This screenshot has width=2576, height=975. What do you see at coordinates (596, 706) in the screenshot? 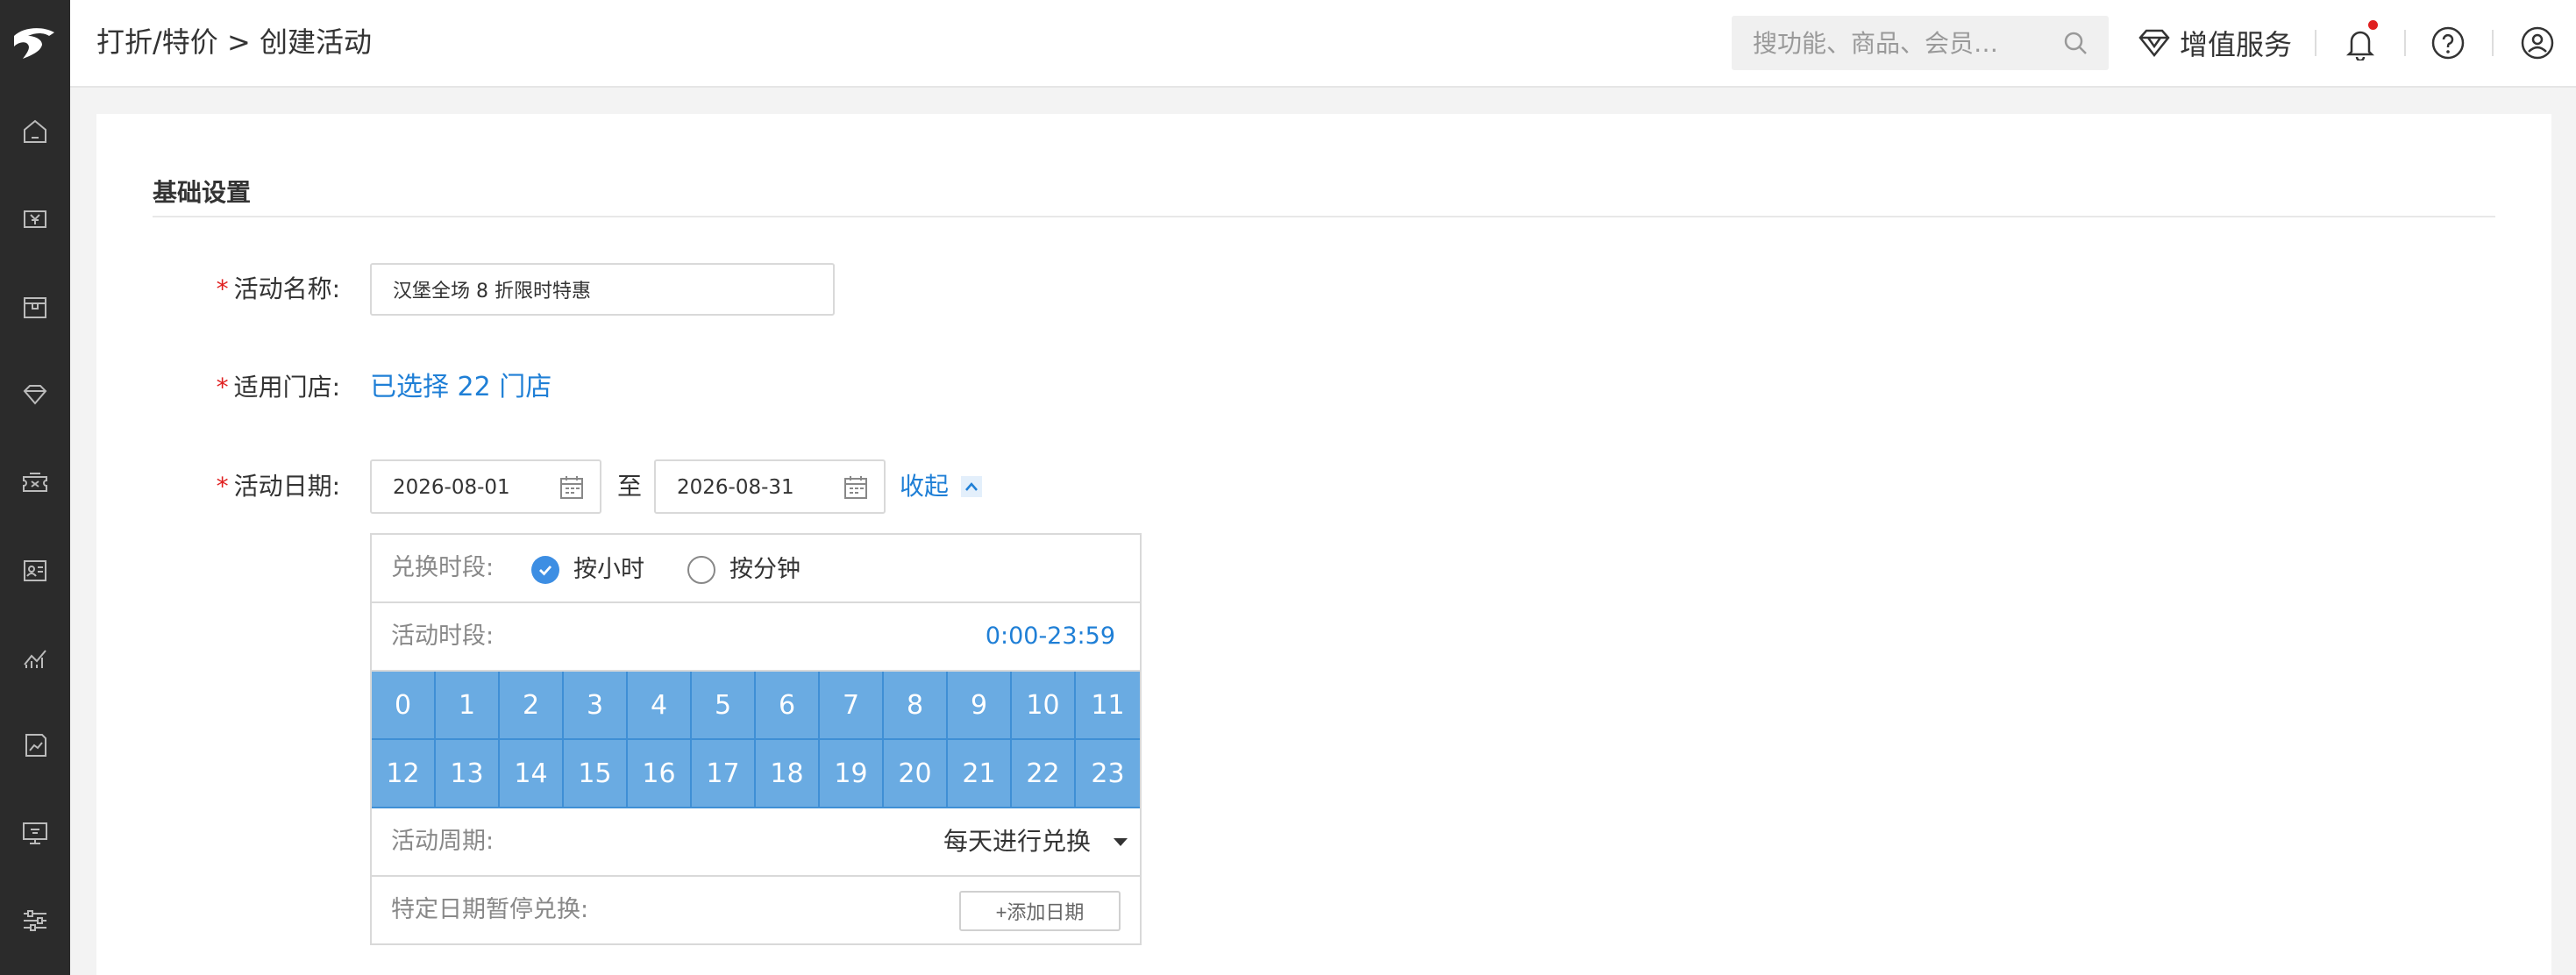
I see `hour-cell: 3` at bounding box center [596, 706].